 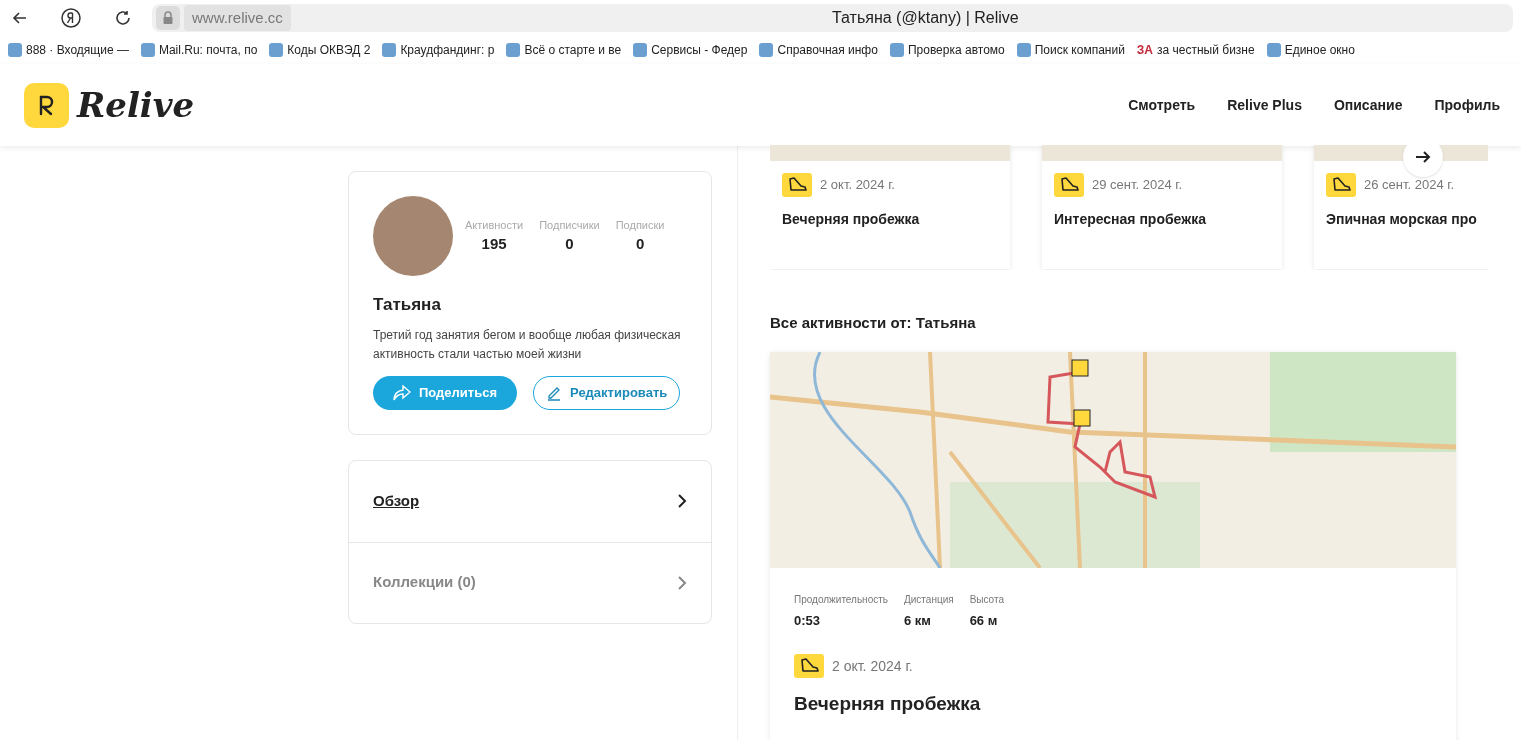 What do you see at coordinates (929, 599) in the screenshot?
I see `stat-label: Дистанция` at bounding box center [929, 599].